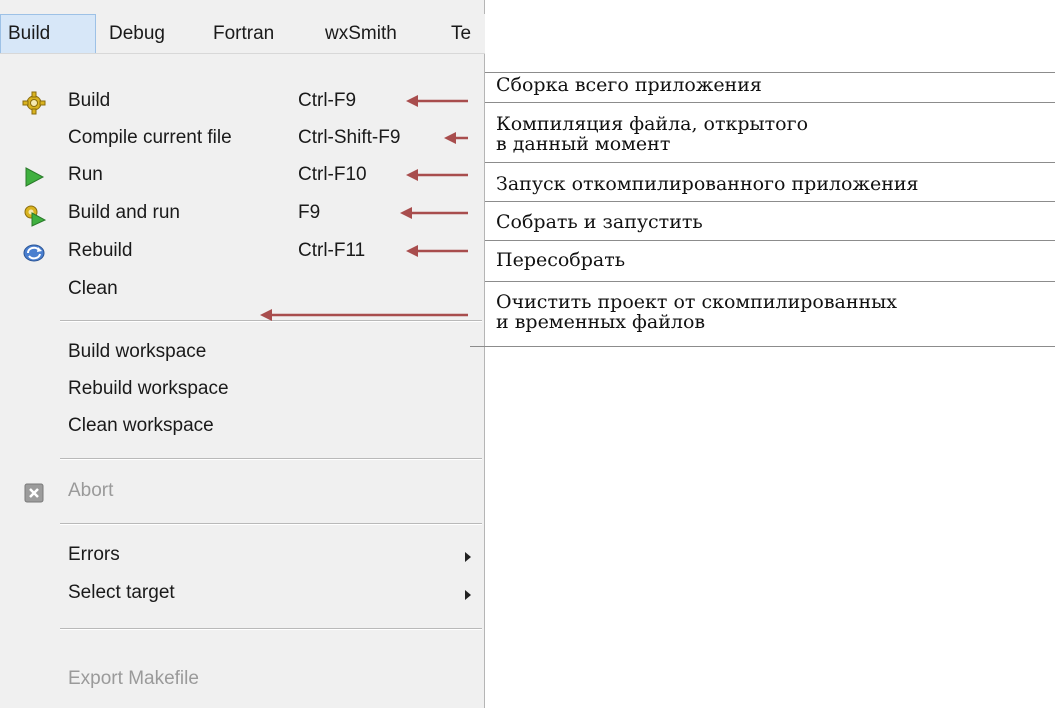 The width and height of the screenshot is (1055, 708). What do you see at coordinates (48, 33) in the screenshot?
I see `menubar-item-build: Build` at bounding box center [48, 33].